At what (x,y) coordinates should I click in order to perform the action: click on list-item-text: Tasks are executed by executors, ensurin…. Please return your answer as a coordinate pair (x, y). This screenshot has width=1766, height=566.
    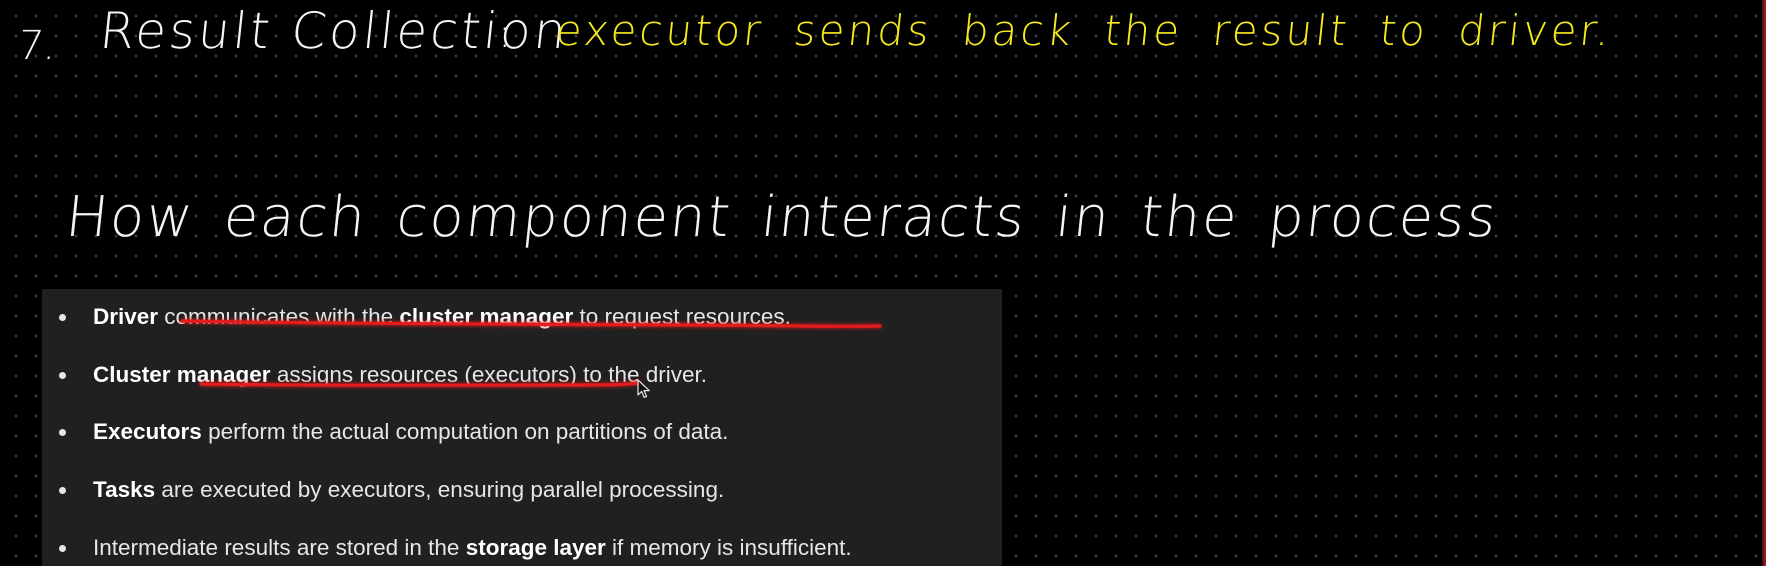
    Looking at the image, I should click on (408, 490).